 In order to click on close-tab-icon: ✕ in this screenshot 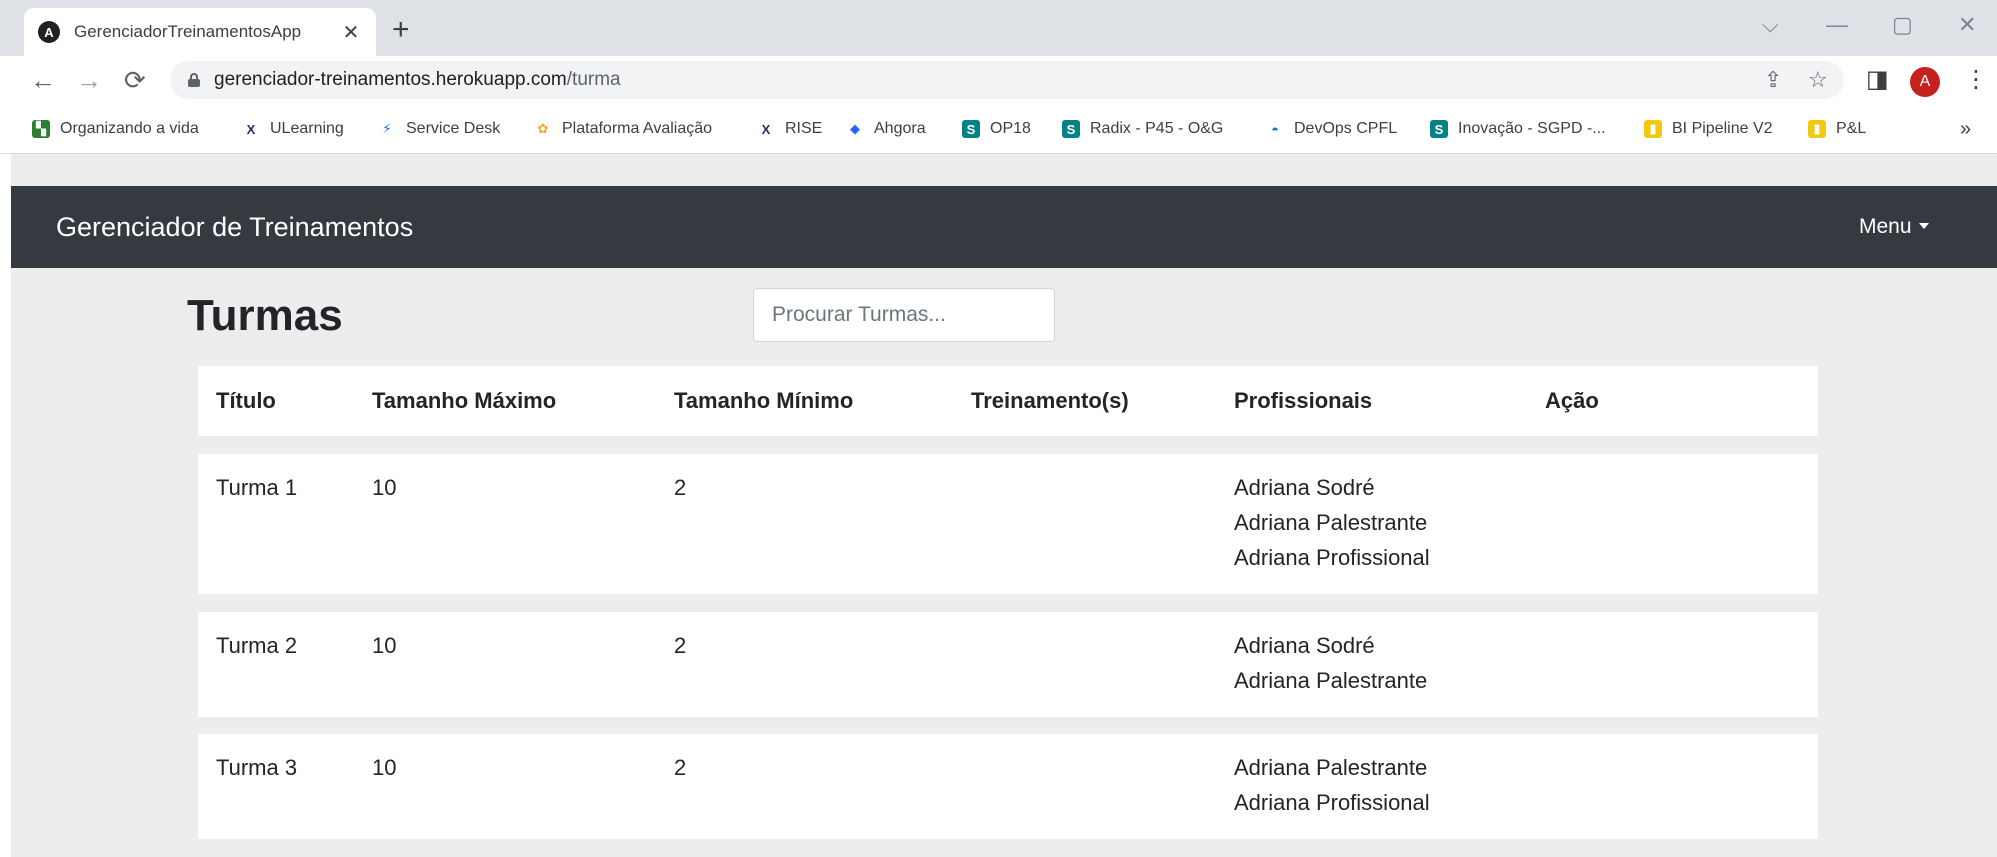, I will do `click(351, 32)`.